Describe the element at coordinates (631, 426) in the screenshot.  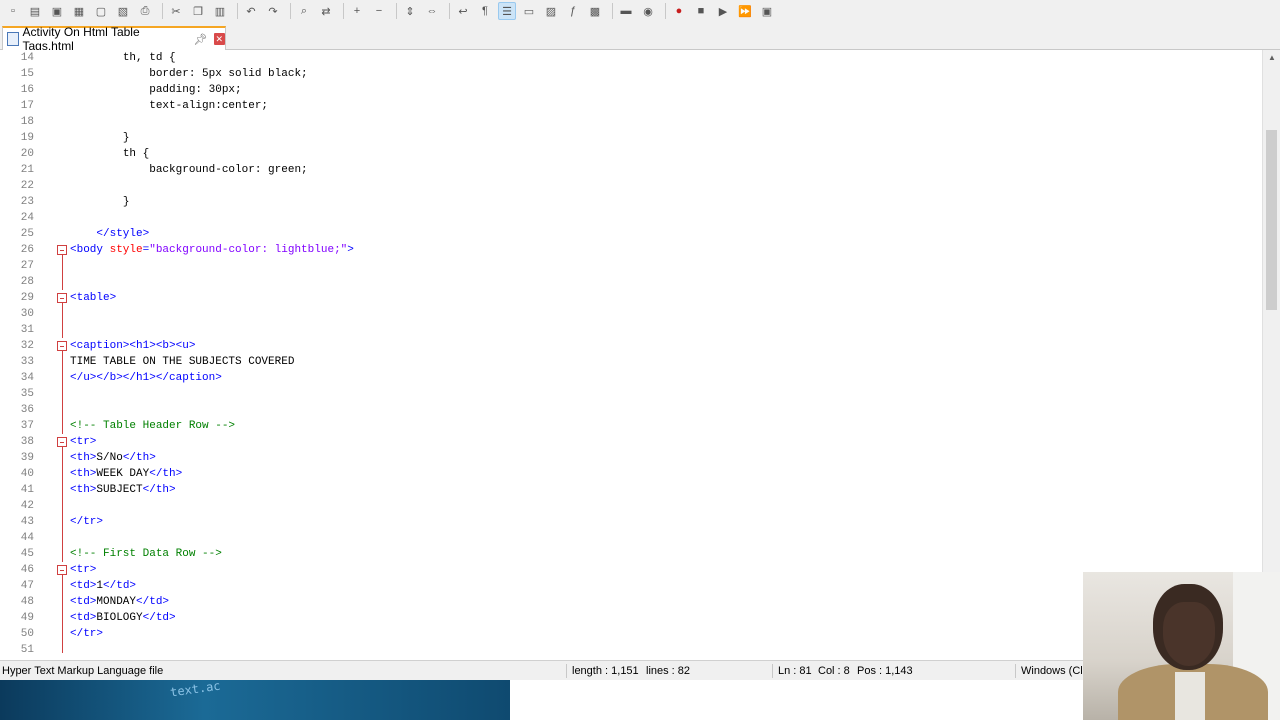
I see `code-line: 37 <!-- Table Header Row -->` at that location.